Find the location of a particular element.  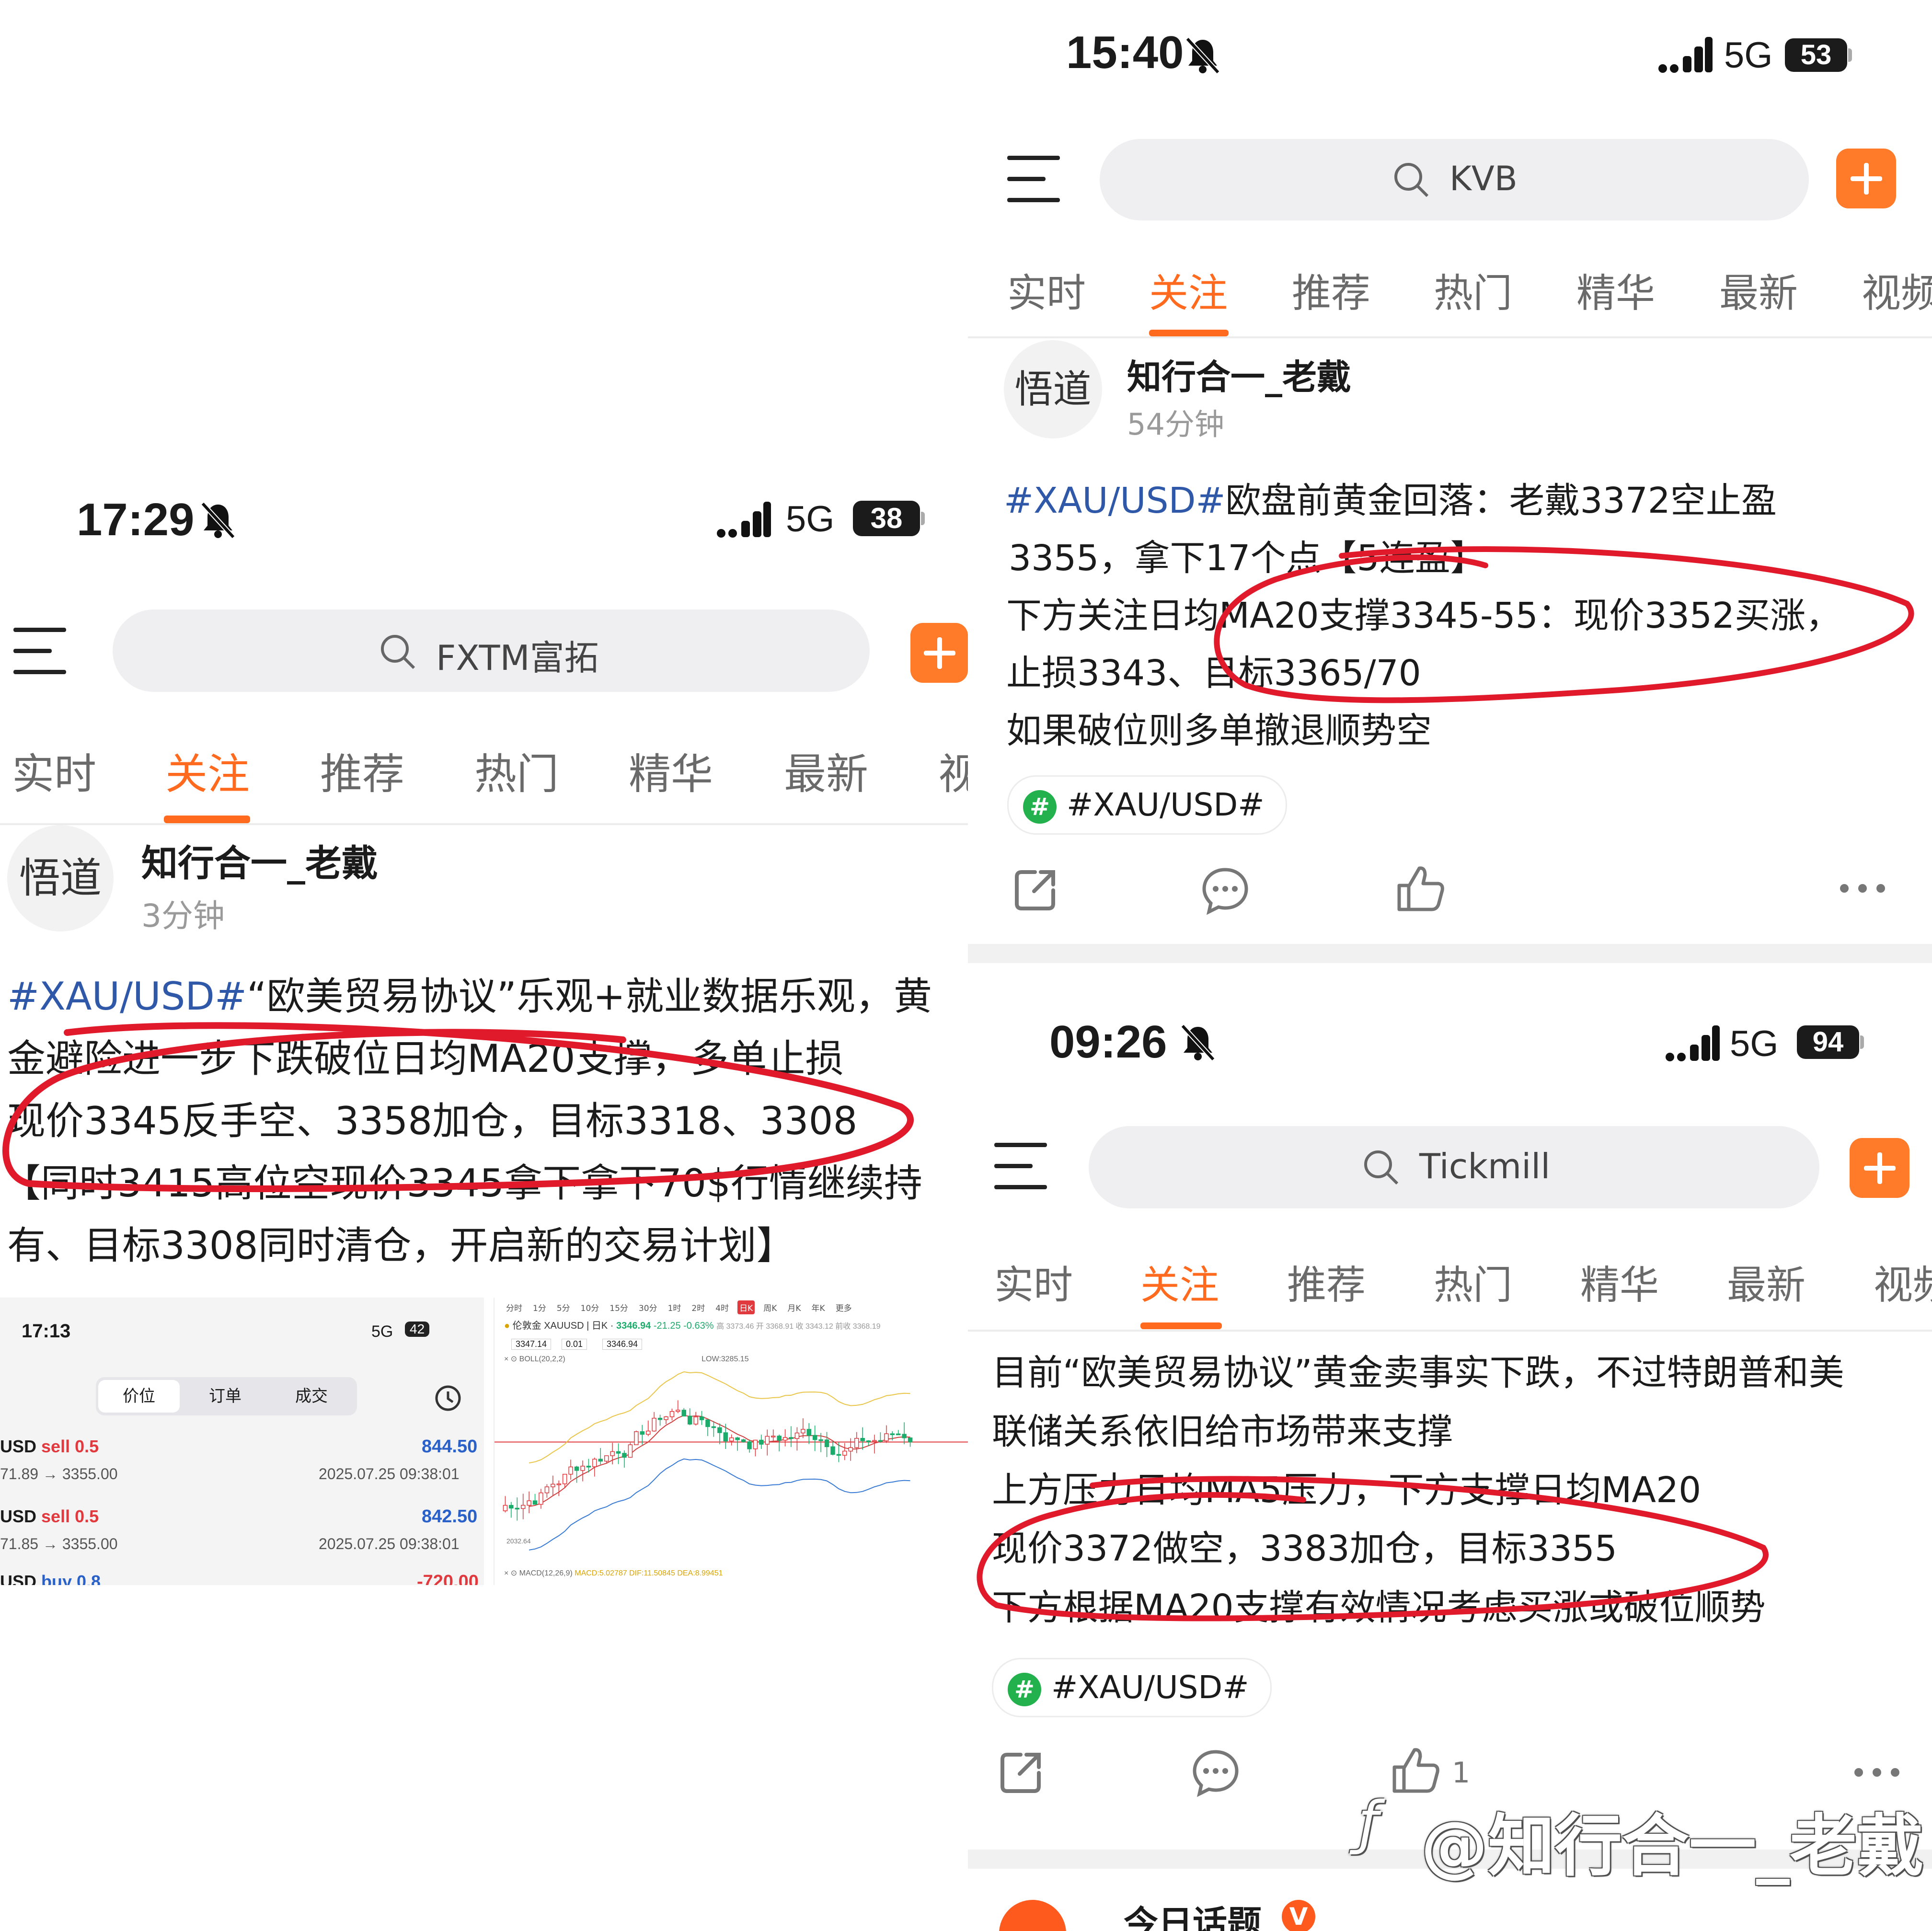

timeframe-2: 5分 is located at coordinates (563, 1307).